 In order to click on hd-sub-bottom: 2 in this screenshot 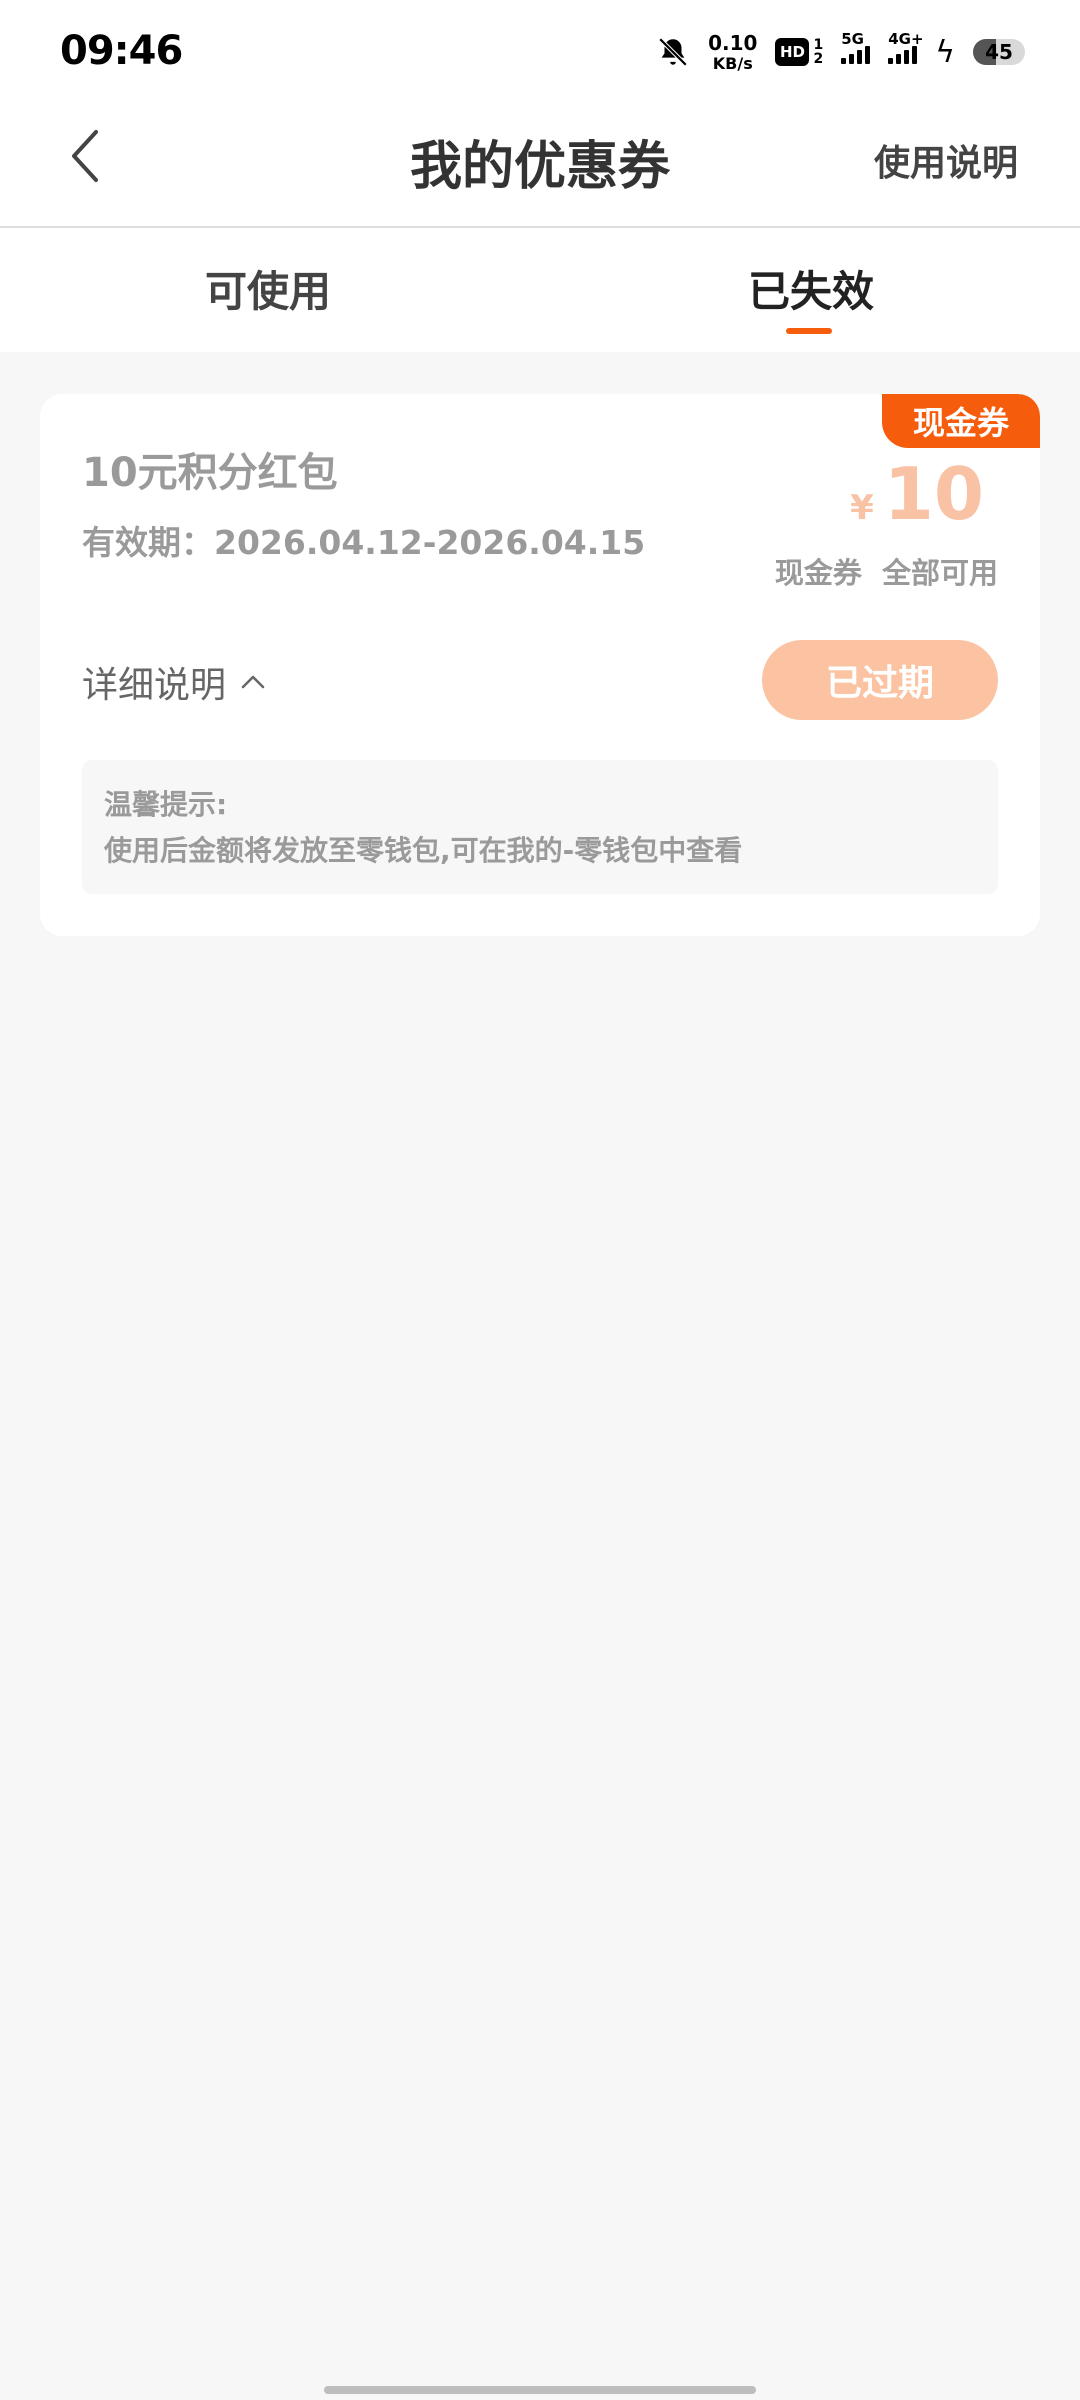, I will do `click(818, 59)`.